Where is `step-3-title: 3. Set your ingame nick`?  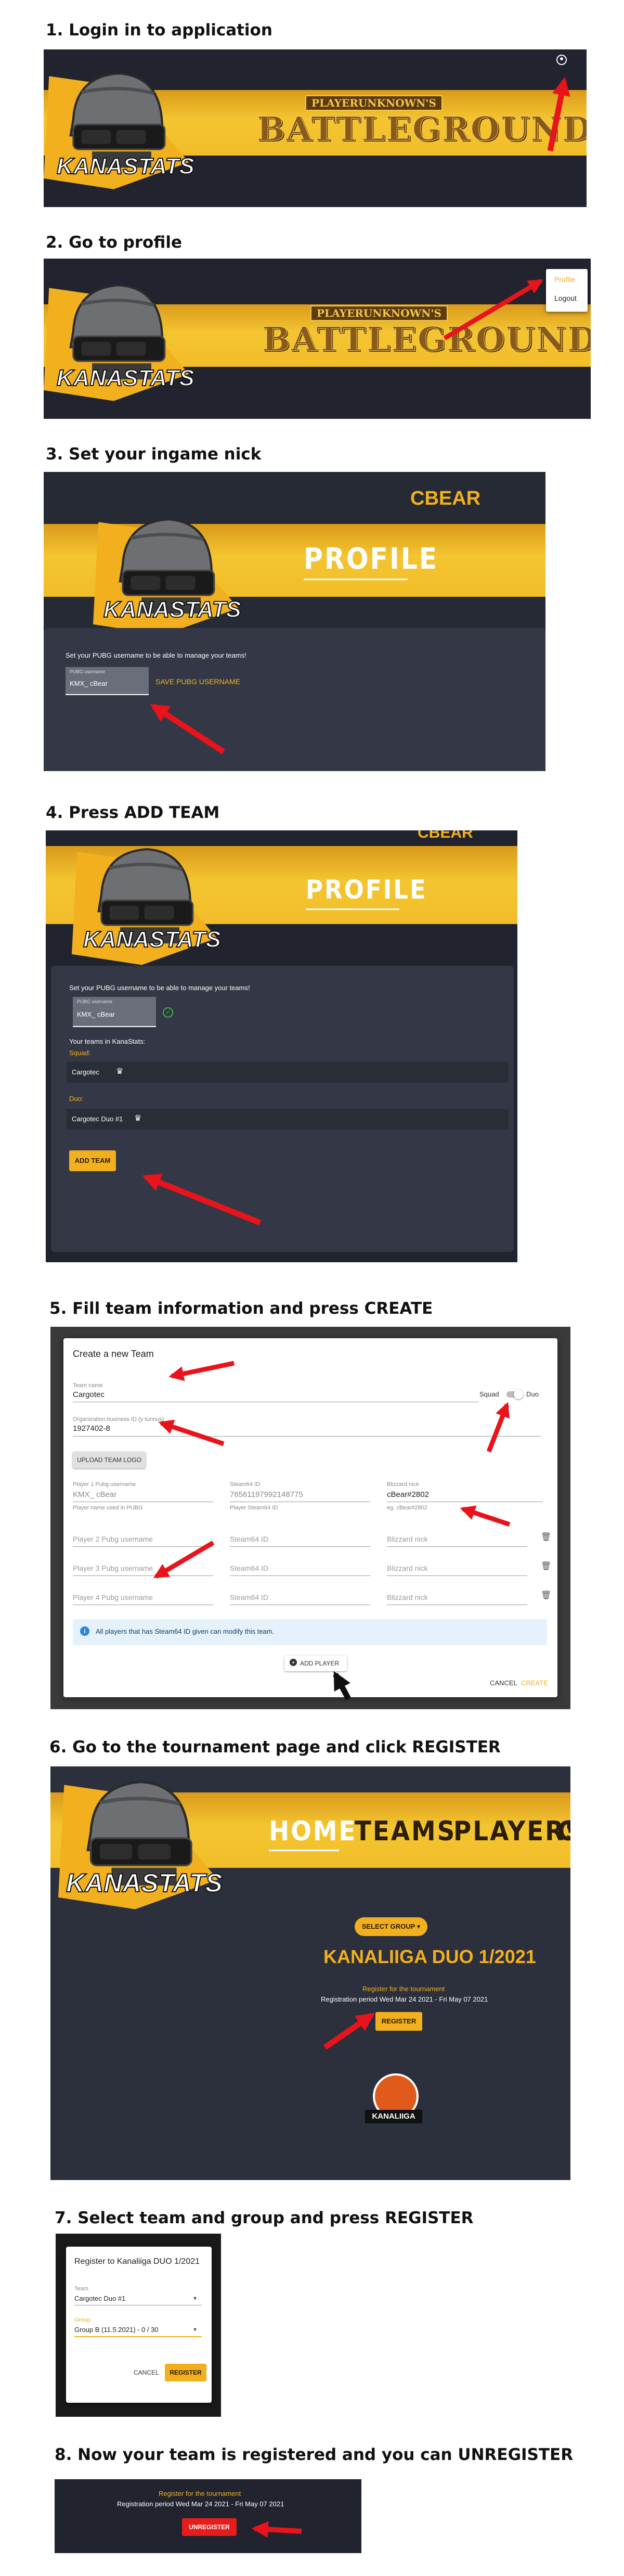 step-3-title: 3. Set your ingame nick is located at coordinates (154, 454).